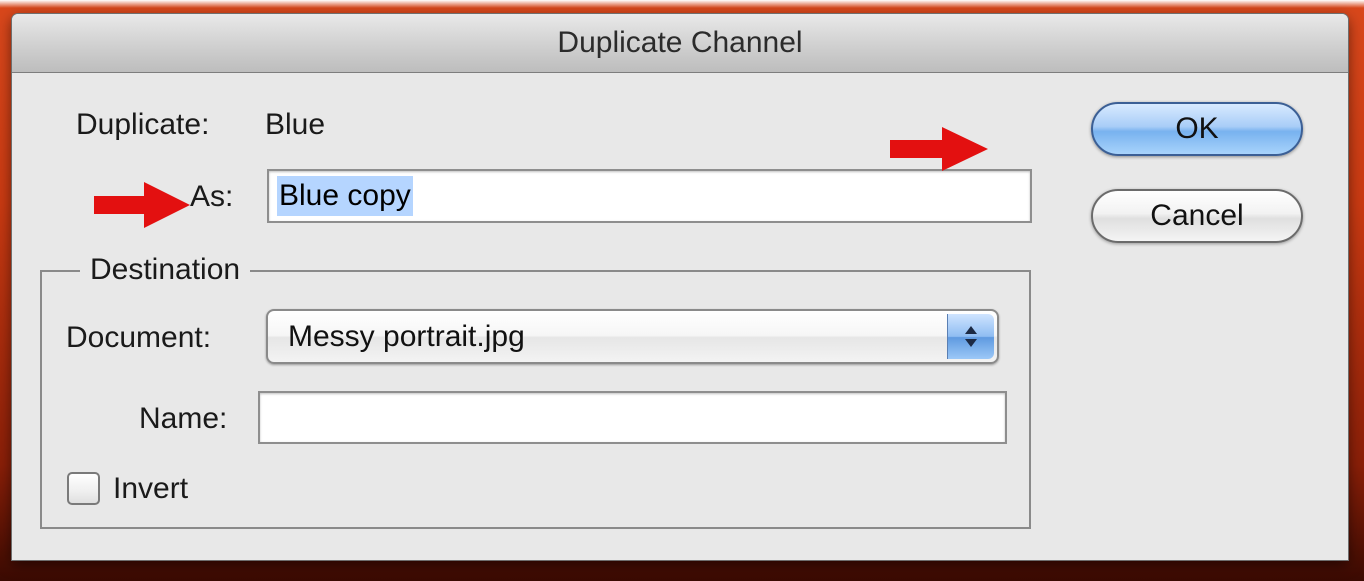  I want to click on dialog-title: Duplicate Channel, so click(680, 42).